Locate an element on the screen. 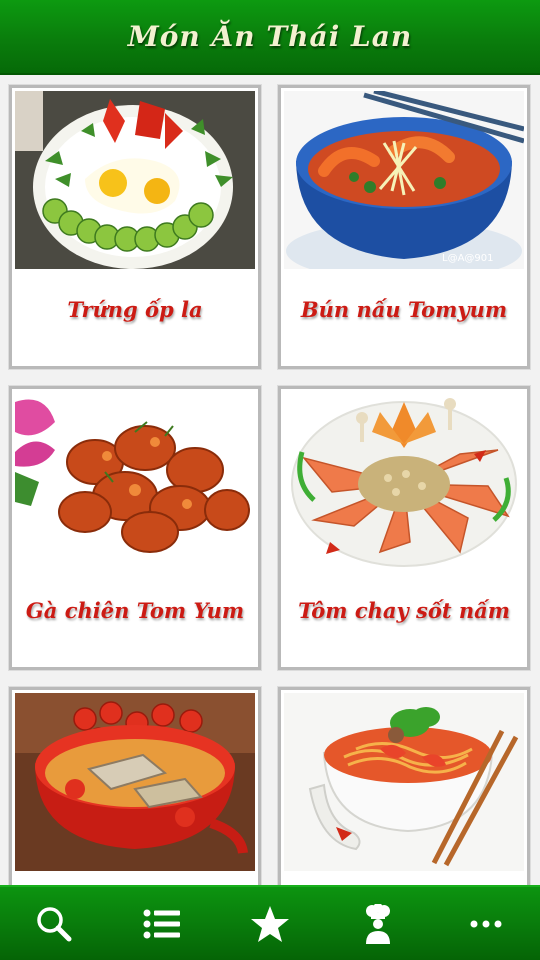  nav-favorites-button is located at coordinates (270, 924).